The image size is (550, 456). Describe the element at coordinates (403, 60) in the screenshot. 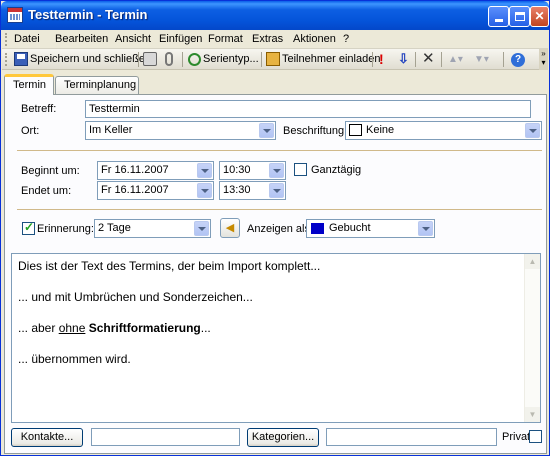

I see `low-importance-button: ⇩` at that location.